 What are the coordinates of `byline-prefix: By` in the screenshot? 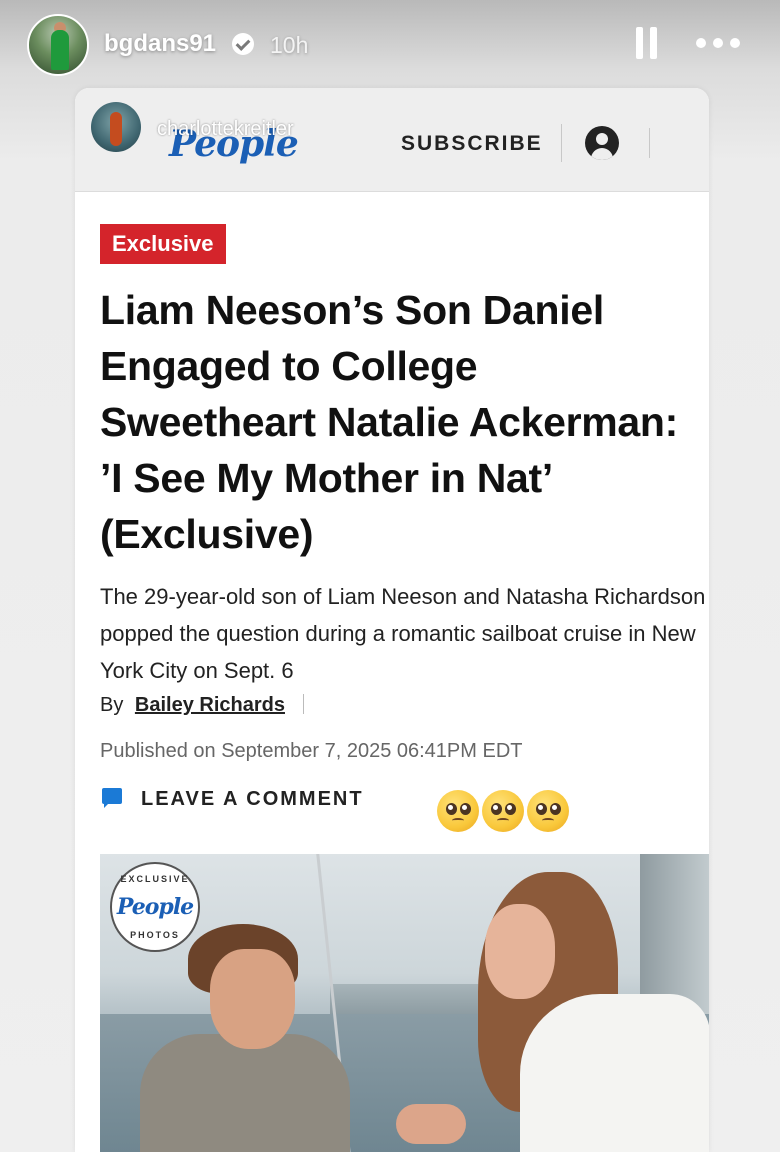 It's located at (112, 705).